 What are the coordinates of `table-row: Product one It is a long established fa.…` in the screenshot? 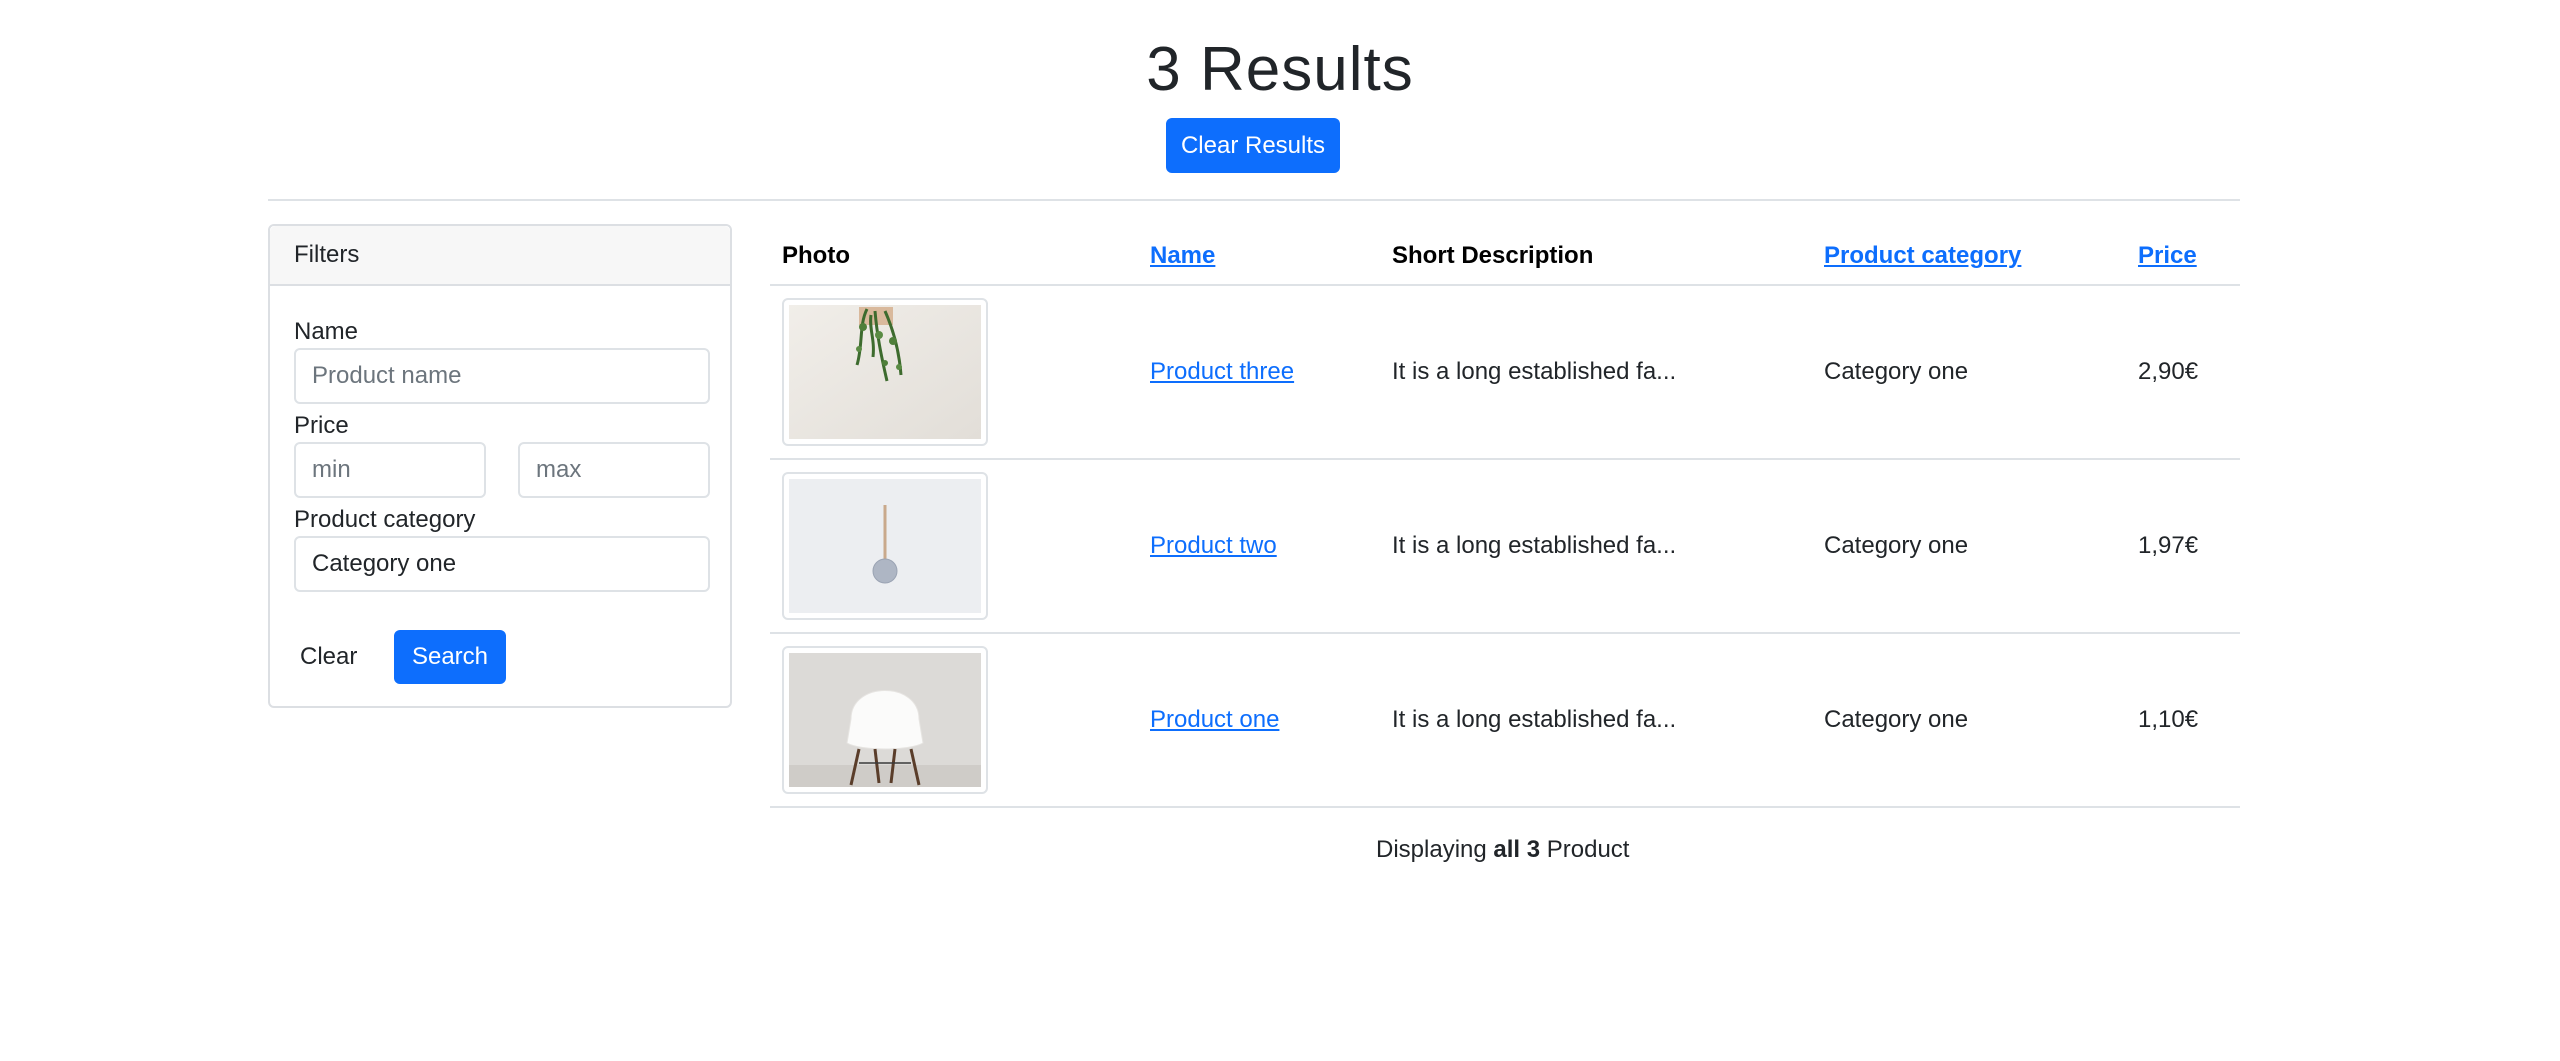 It's located at (1505, 719).